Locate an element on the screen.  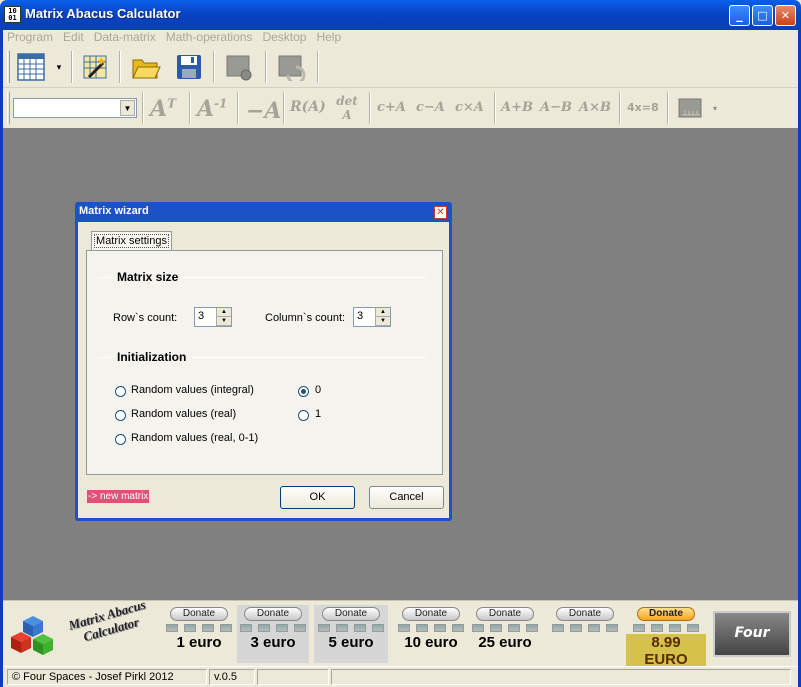
wizard-wand-icon is located at coordinates (95, 67).